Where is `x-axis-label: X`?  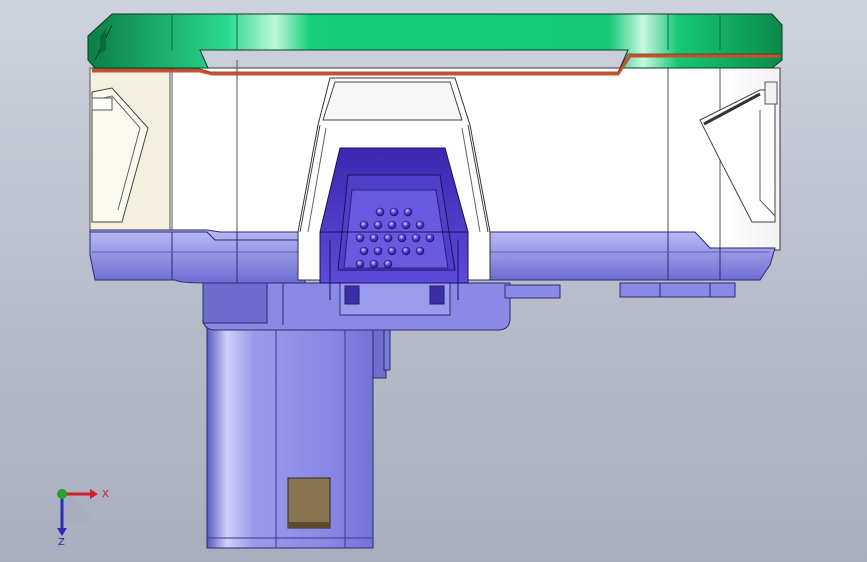
x-axis-label: X is located at coordinates (105, 494).